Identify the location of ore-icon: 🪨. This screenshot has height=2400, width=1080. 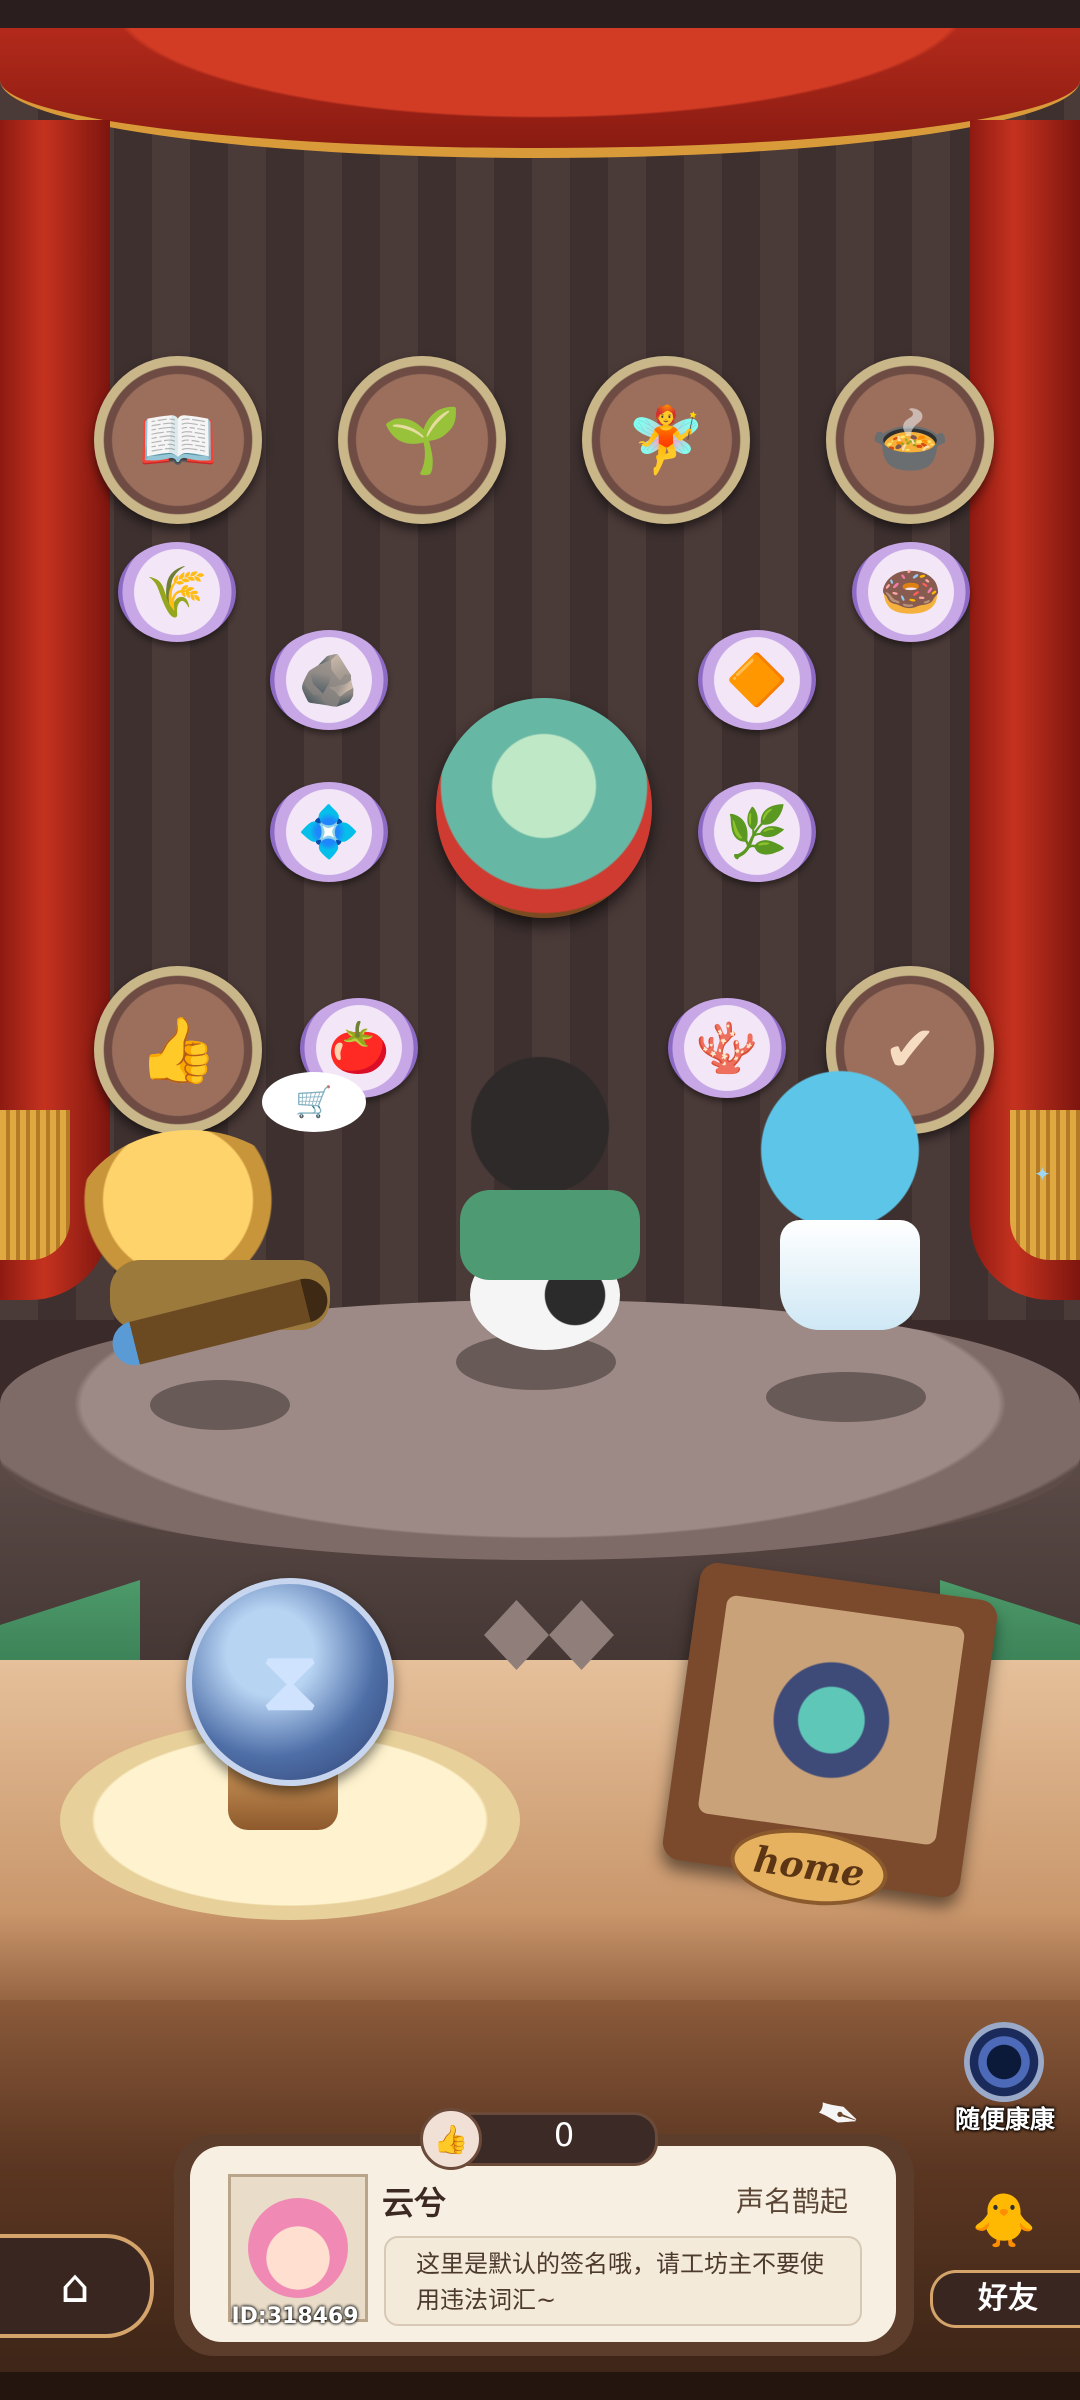
(329, 679).